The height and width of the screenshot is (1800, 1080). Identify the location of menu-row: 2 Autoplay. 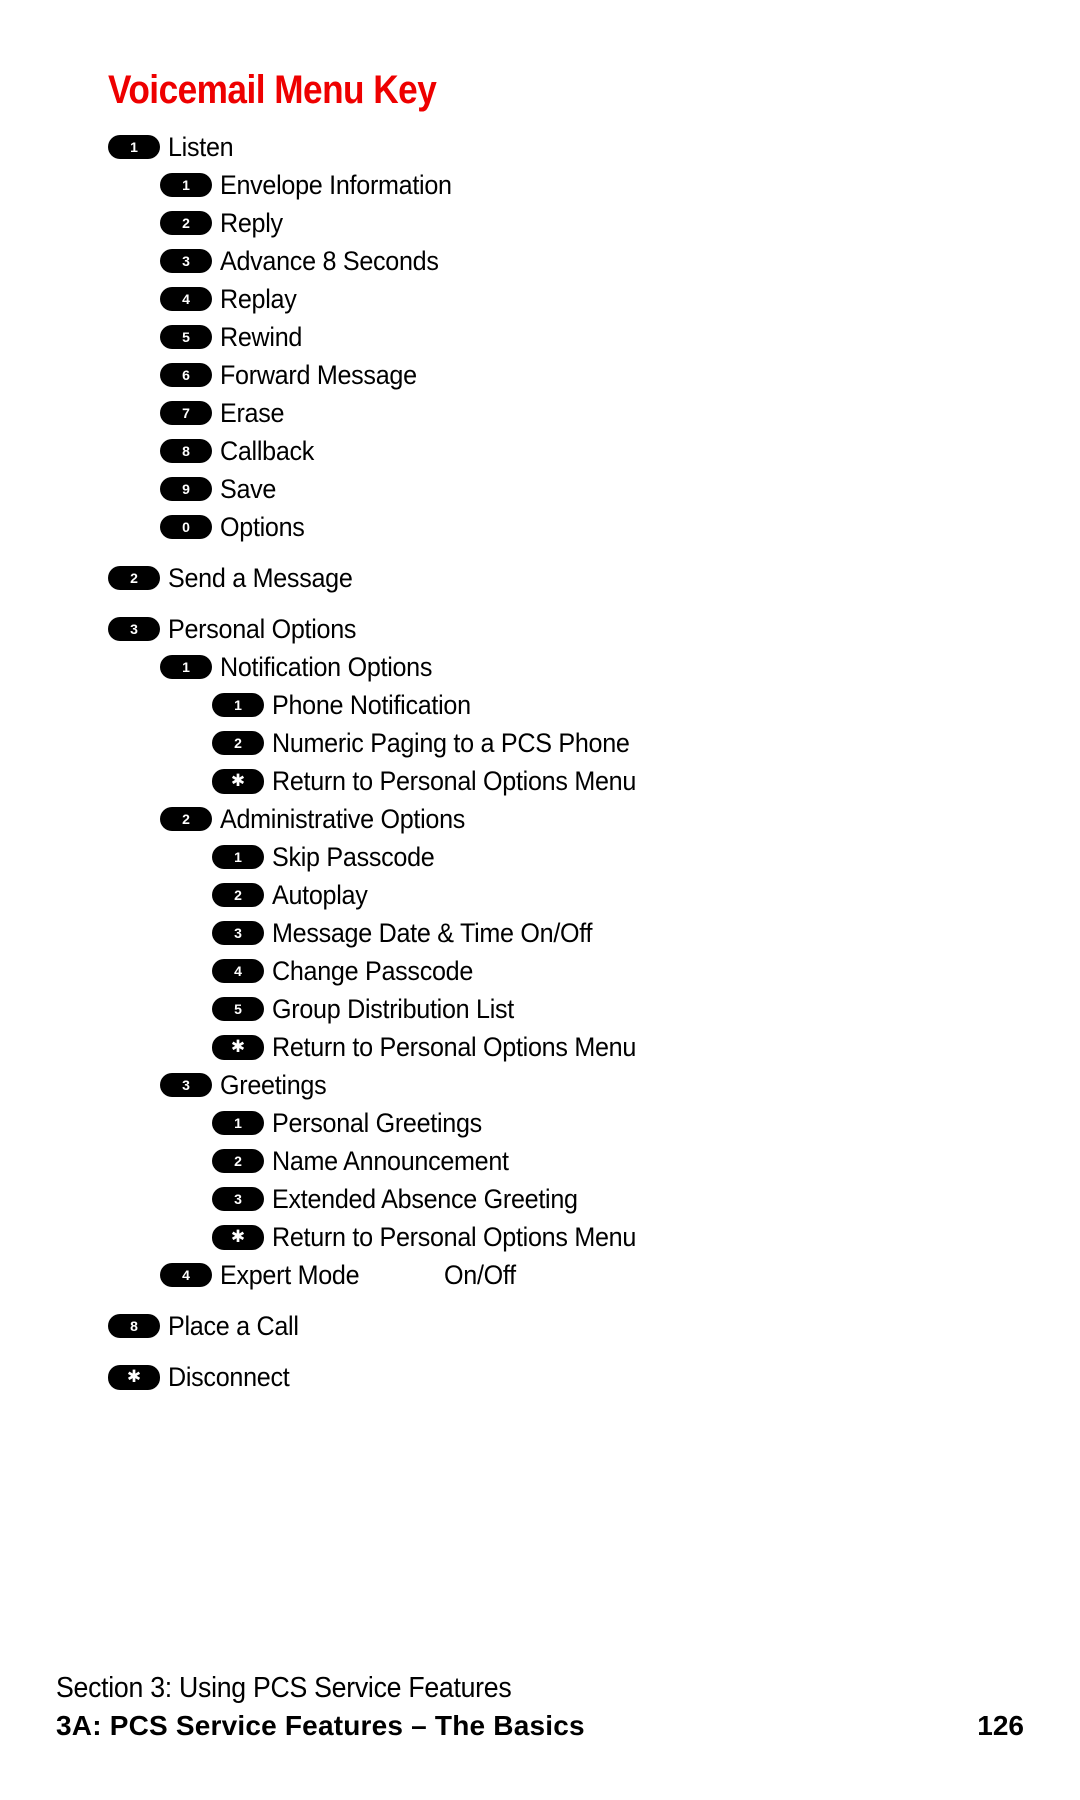
(540, 895).